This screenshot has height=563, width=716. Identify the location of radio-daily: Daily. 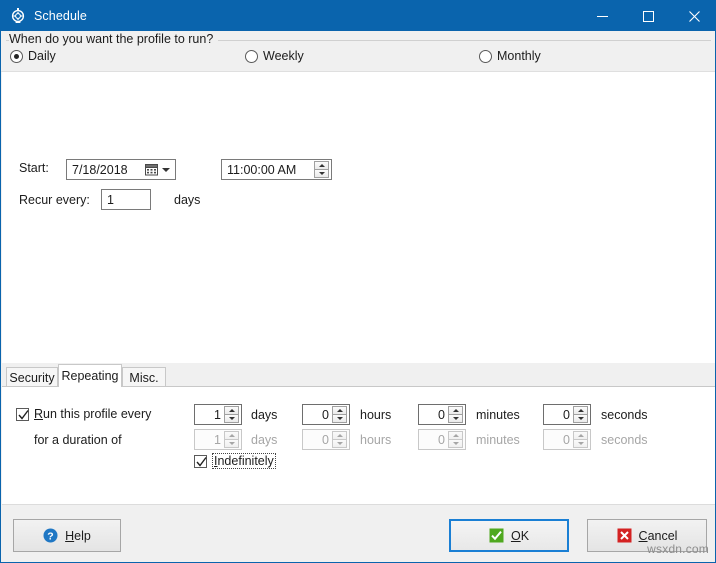
(33, 56).